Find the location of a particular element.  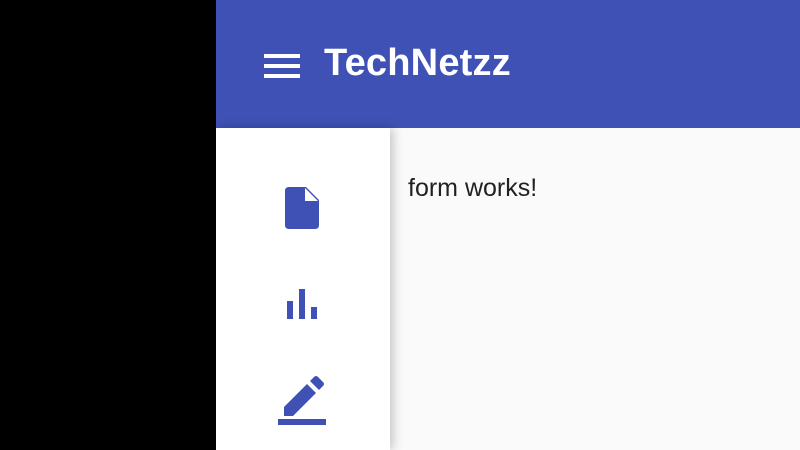

menu-icon is located at coordinates (282, 66).